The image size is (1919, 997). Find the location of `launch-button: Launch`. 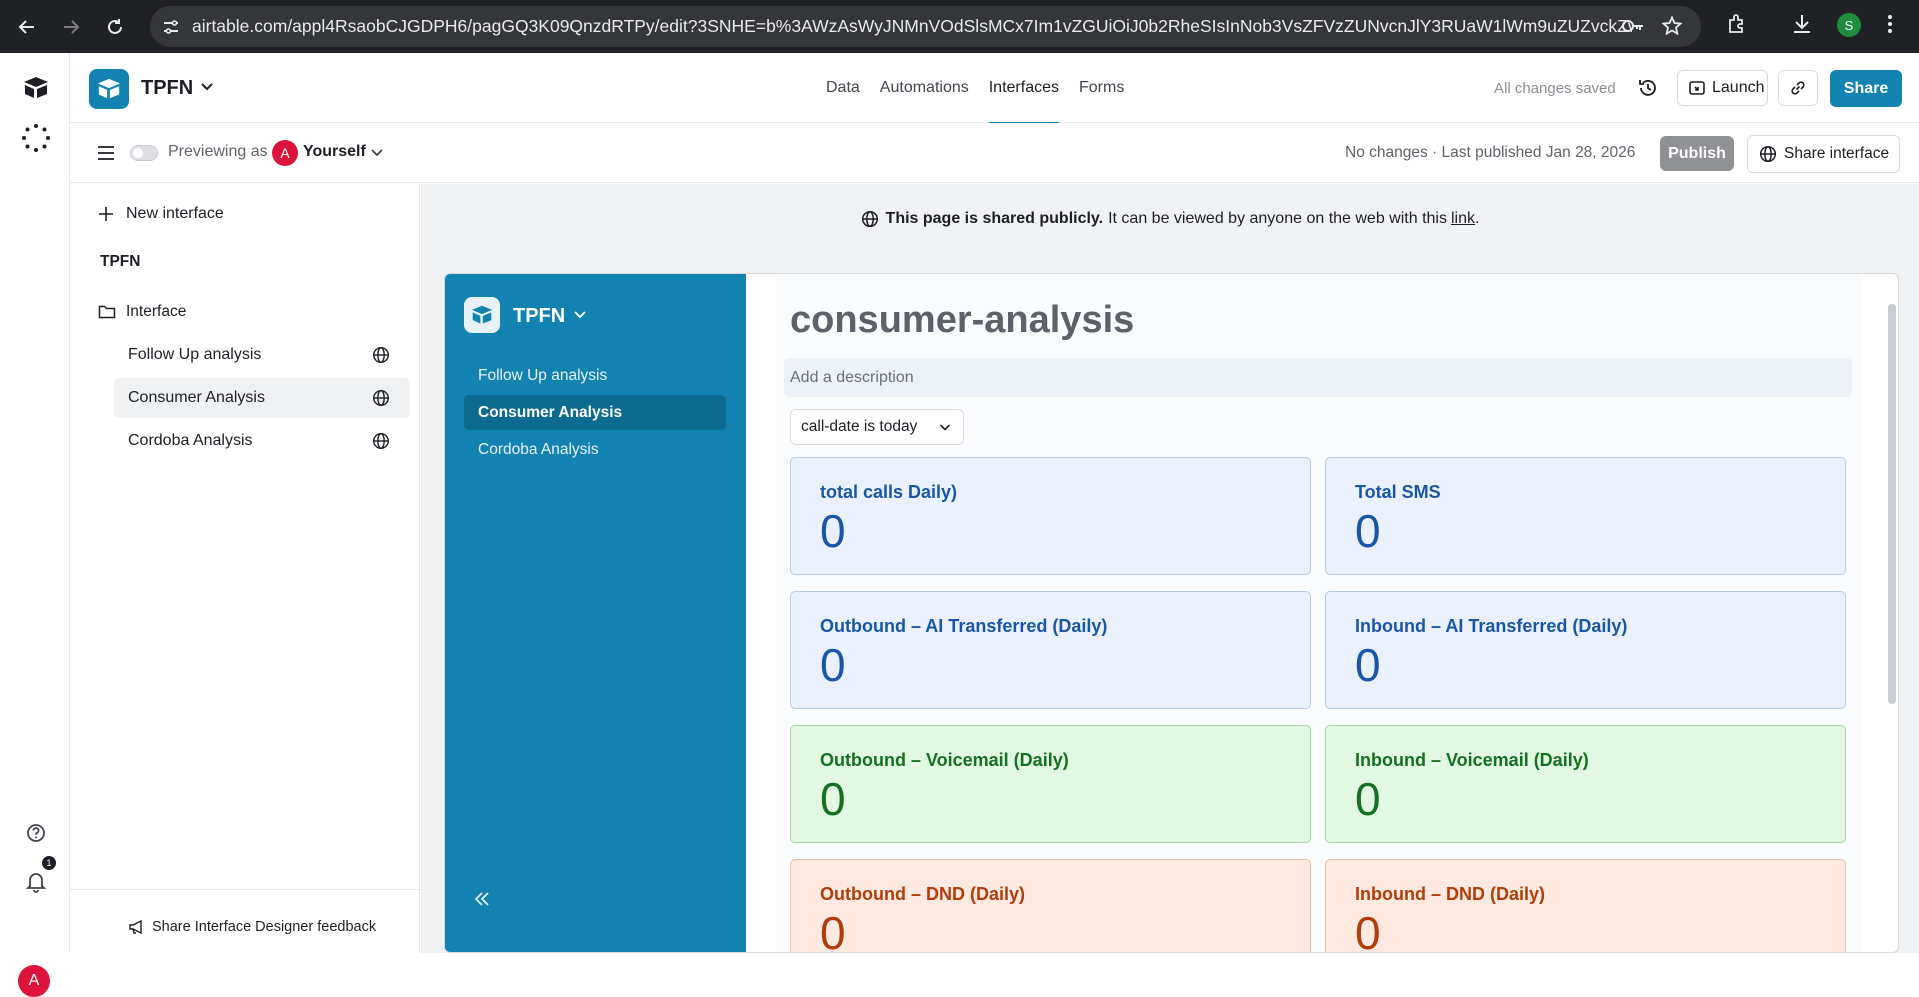

launch-button: Launch is located at coordinates (1722, 88).